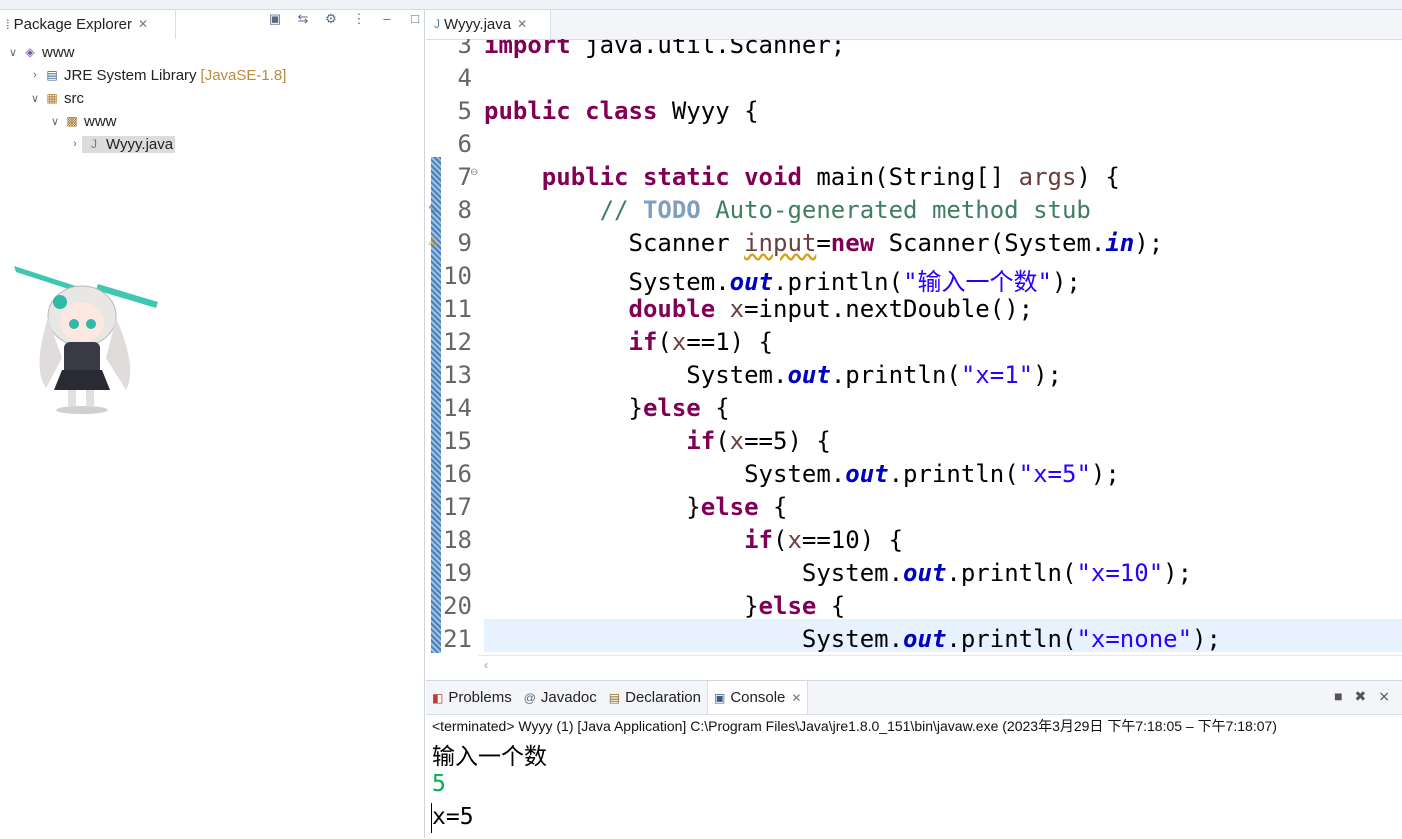 The width and height of the screenshot is (1402, 839). I want to click on console-input-line: 5, so click(439, 784).